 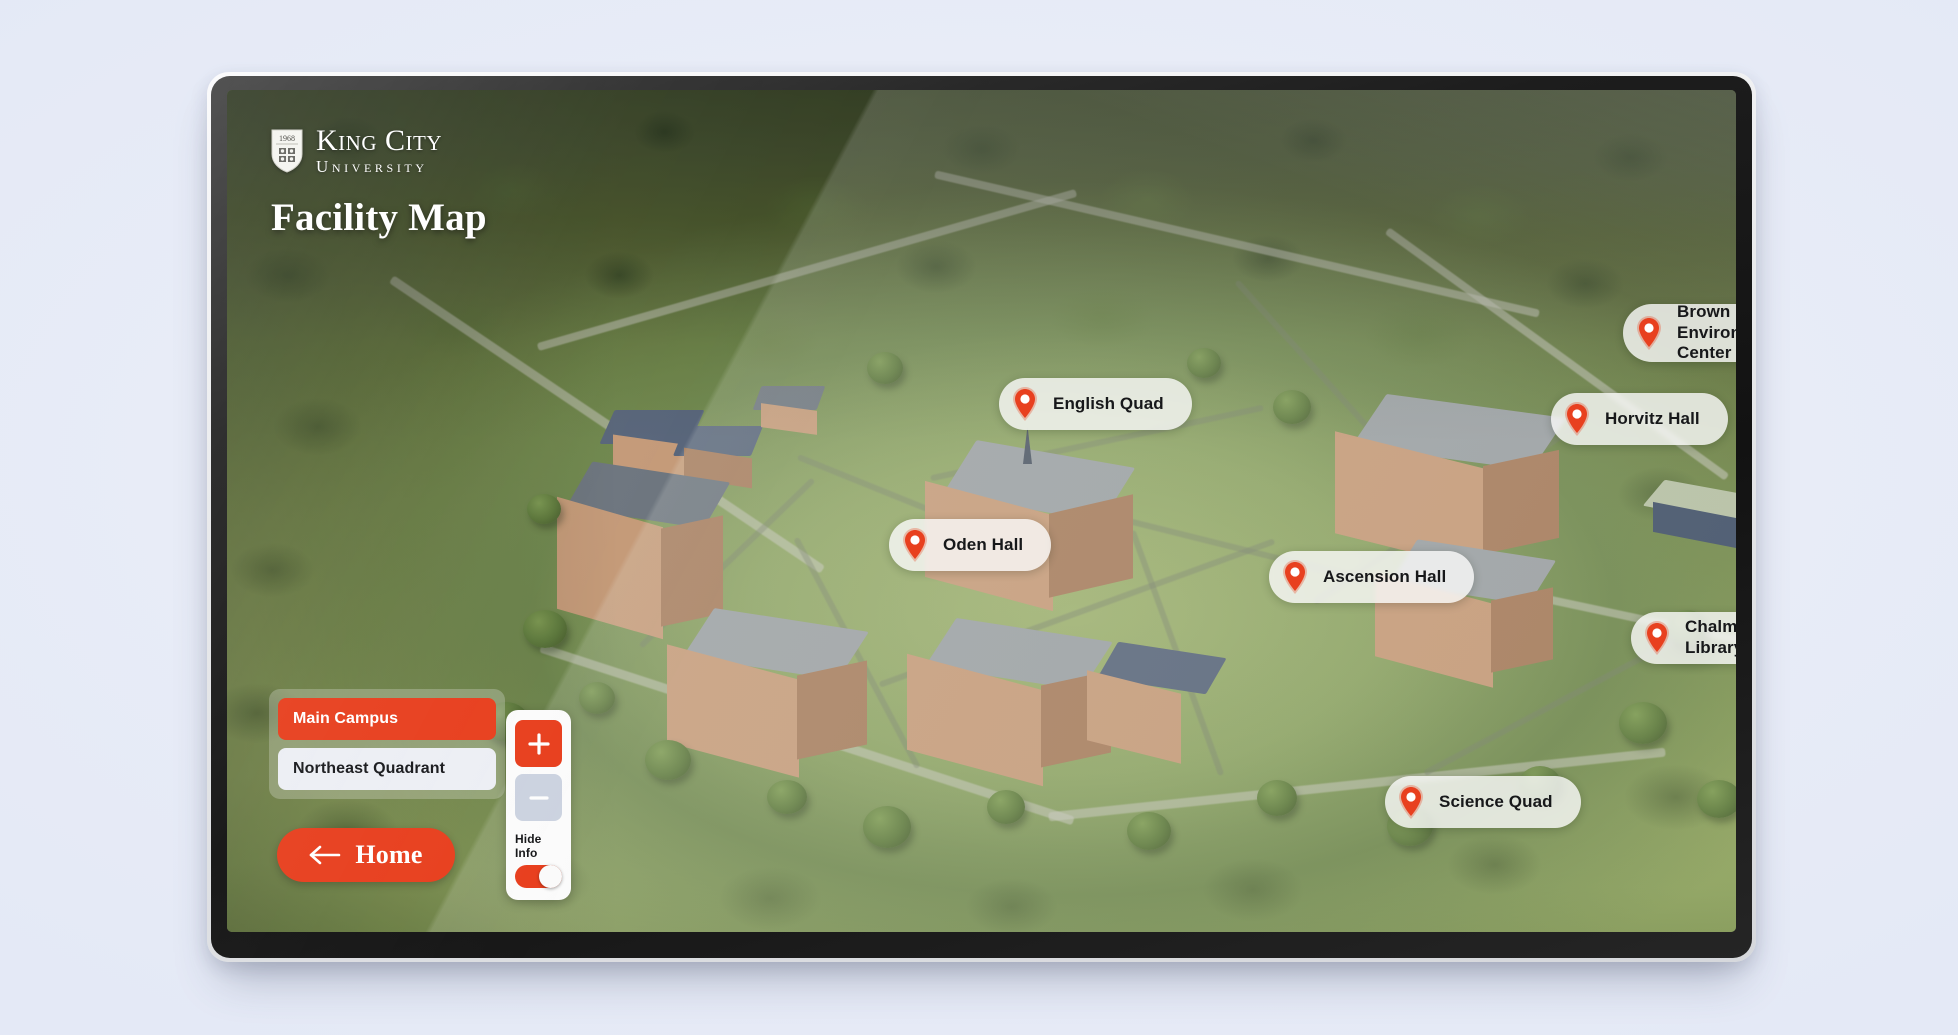 What do you see at coordinates (550, 876) in the screenshot?
I see `toggle-knob` at bounding box center [550, 876].